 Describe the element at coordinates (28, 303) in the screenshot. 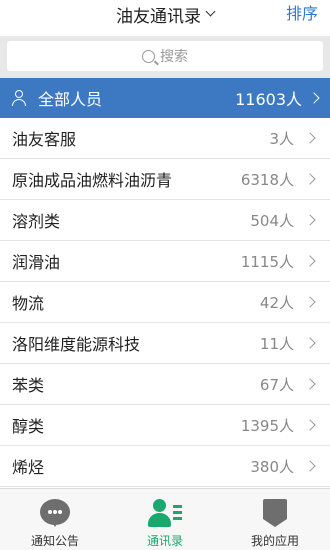

I see `group-name: 物流` at that location.